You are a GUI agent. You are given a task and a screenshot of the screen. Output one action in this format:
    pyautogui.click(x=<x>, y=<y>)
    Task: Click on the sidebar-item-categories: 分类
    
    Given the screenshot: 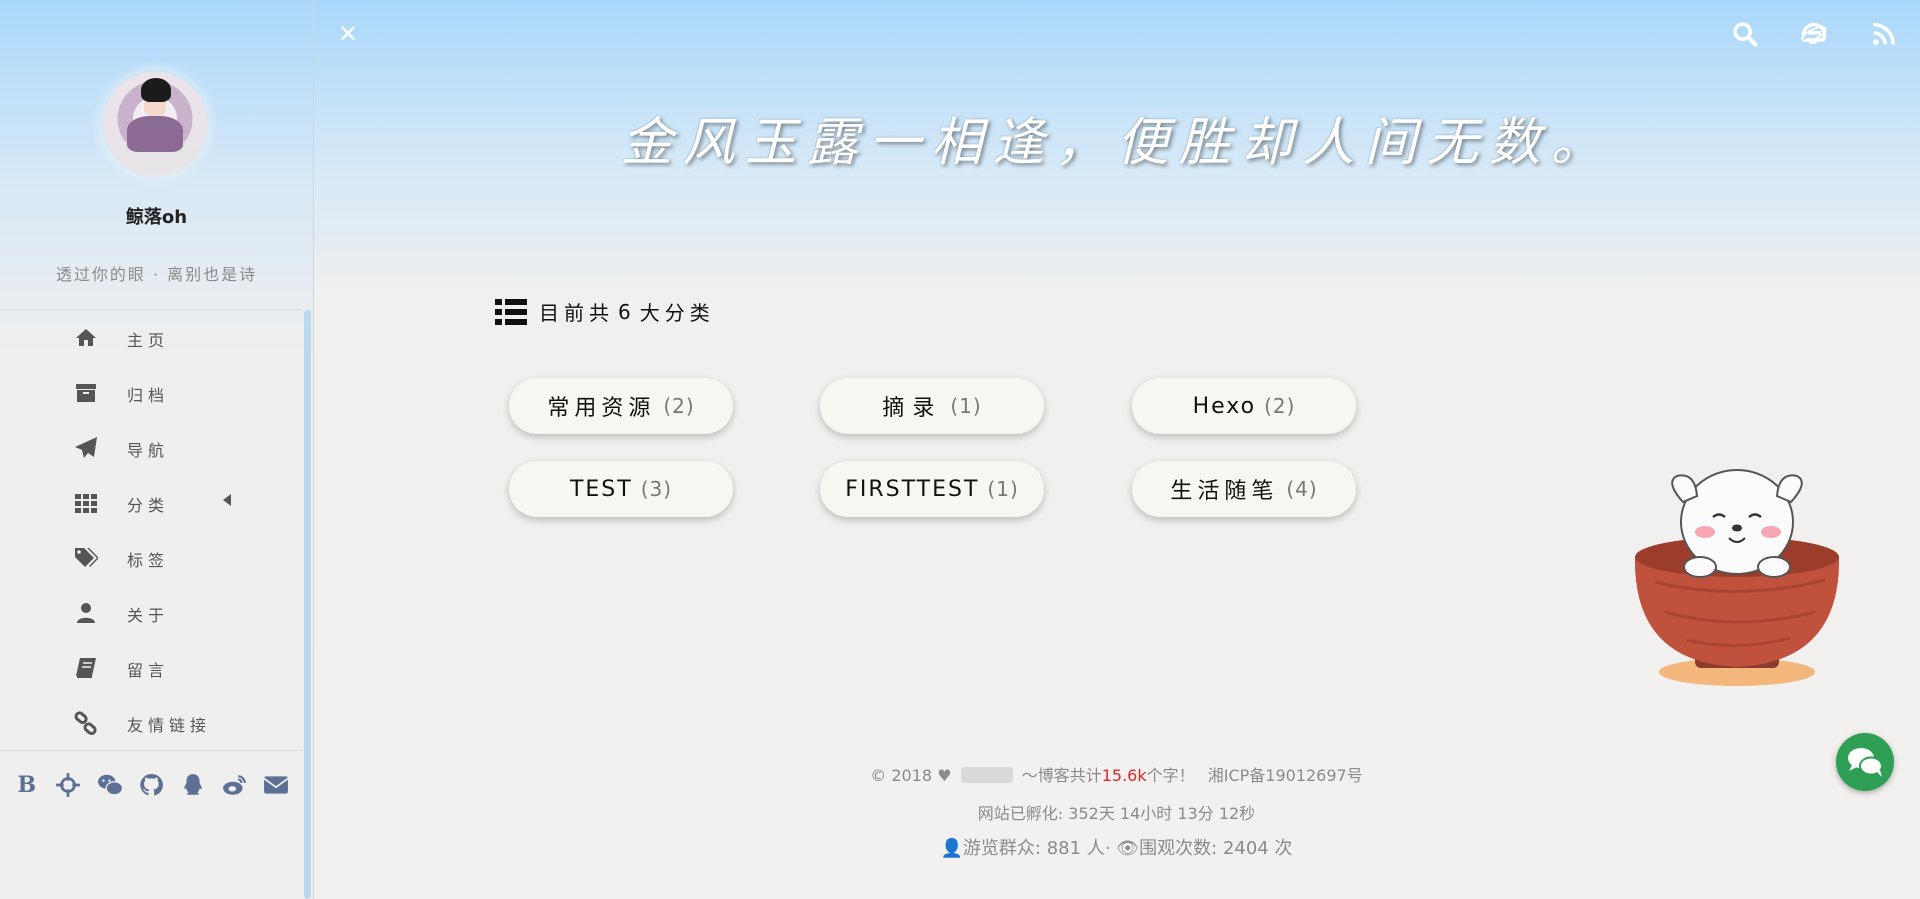 What is the action you would take?
    pyautogui.click(x=151, y=502)
    